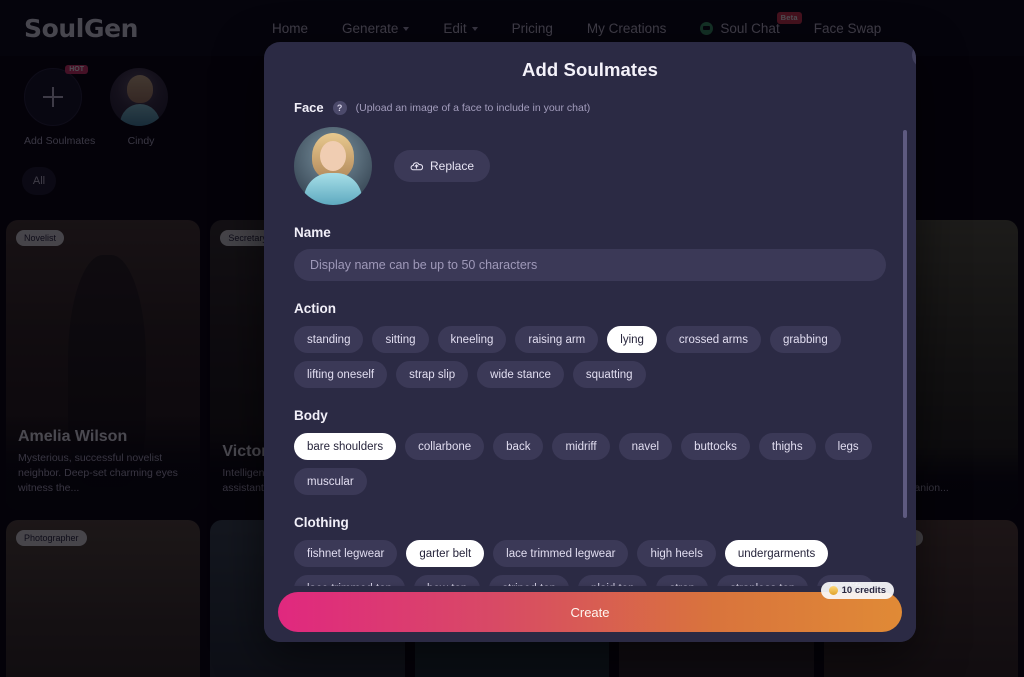 The image size is (1024, 677). What do you see at coordinates (676, 553) in the screenshot?
I see `clothing-chip: high heels` at bounding box center [676, 553].